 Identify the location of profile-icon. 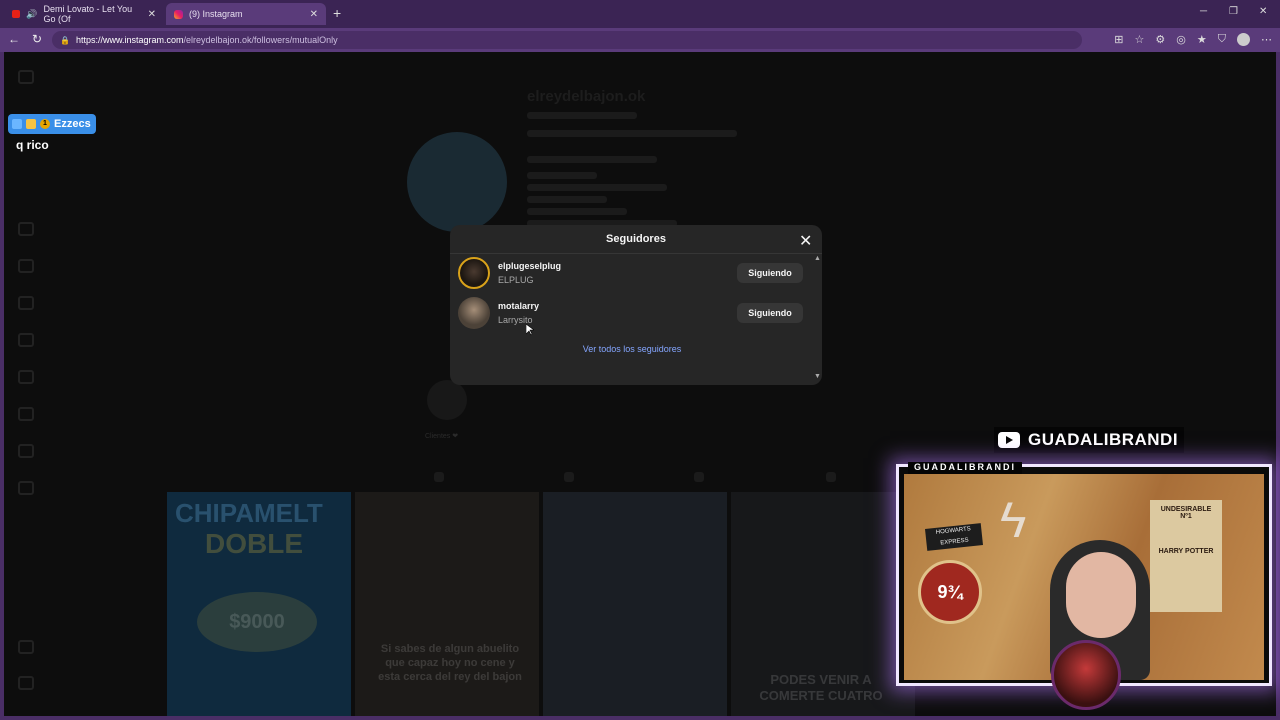
(26, 488).